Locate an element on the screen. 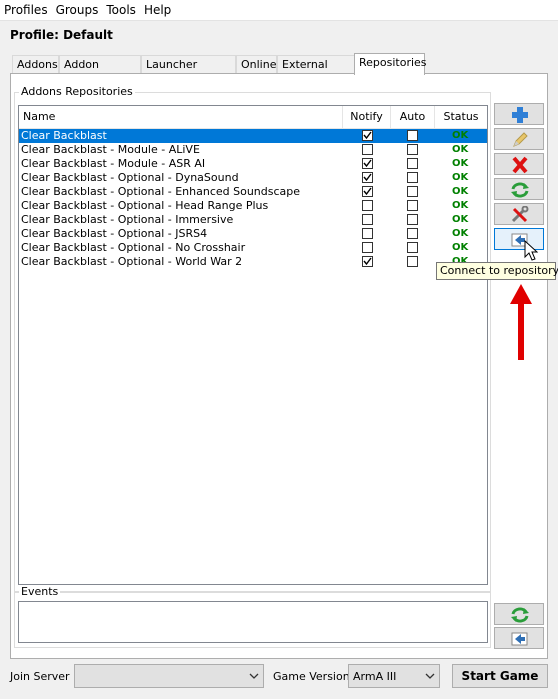  refresh-repository-button is located at coordinates (519, 189).